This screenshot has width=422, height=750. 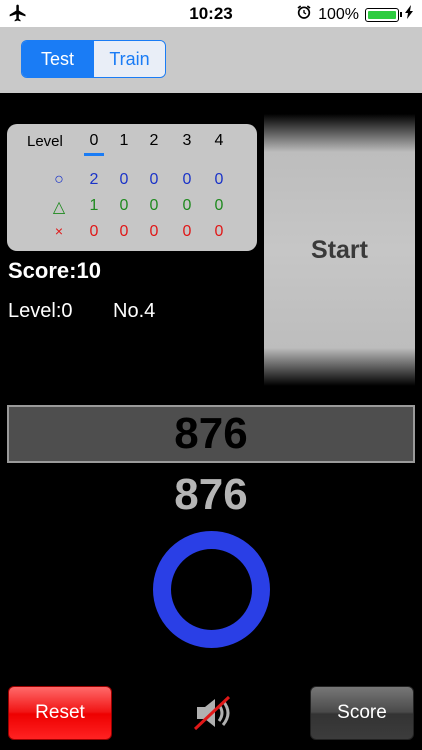 What do you see at coordinates (94, 231) in the screenshot?
I see `cross-count-level-0: 0` at bounding box center [94, 231].